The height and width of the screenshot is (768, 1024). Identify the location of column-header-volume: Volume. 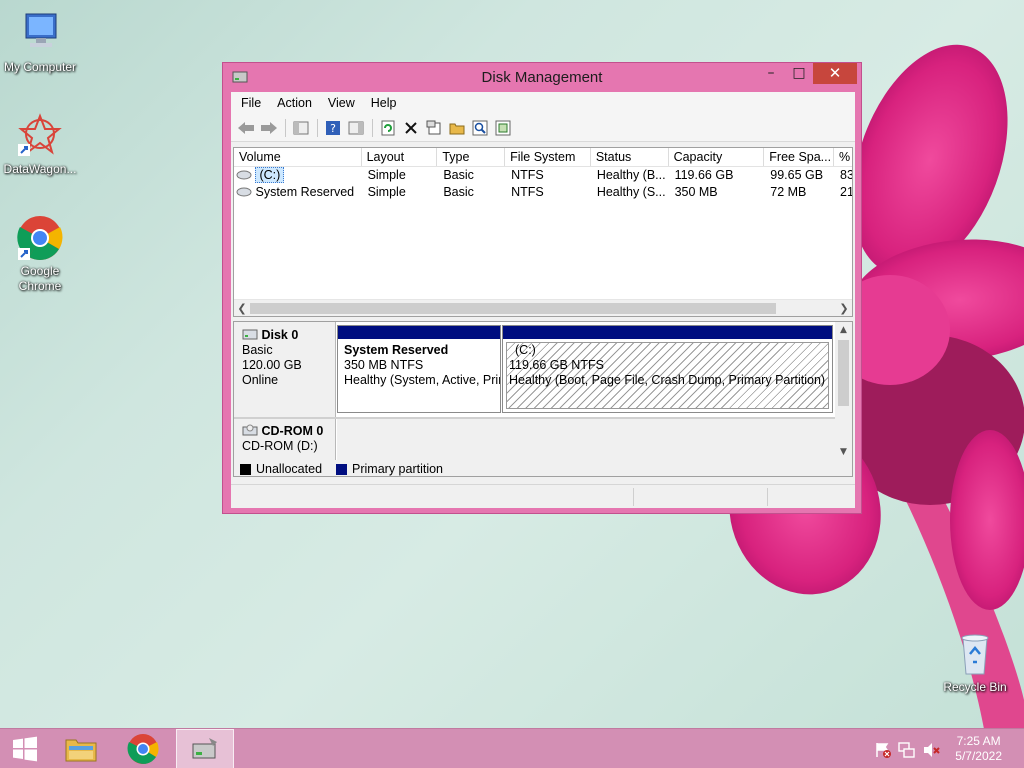
(298, 157).